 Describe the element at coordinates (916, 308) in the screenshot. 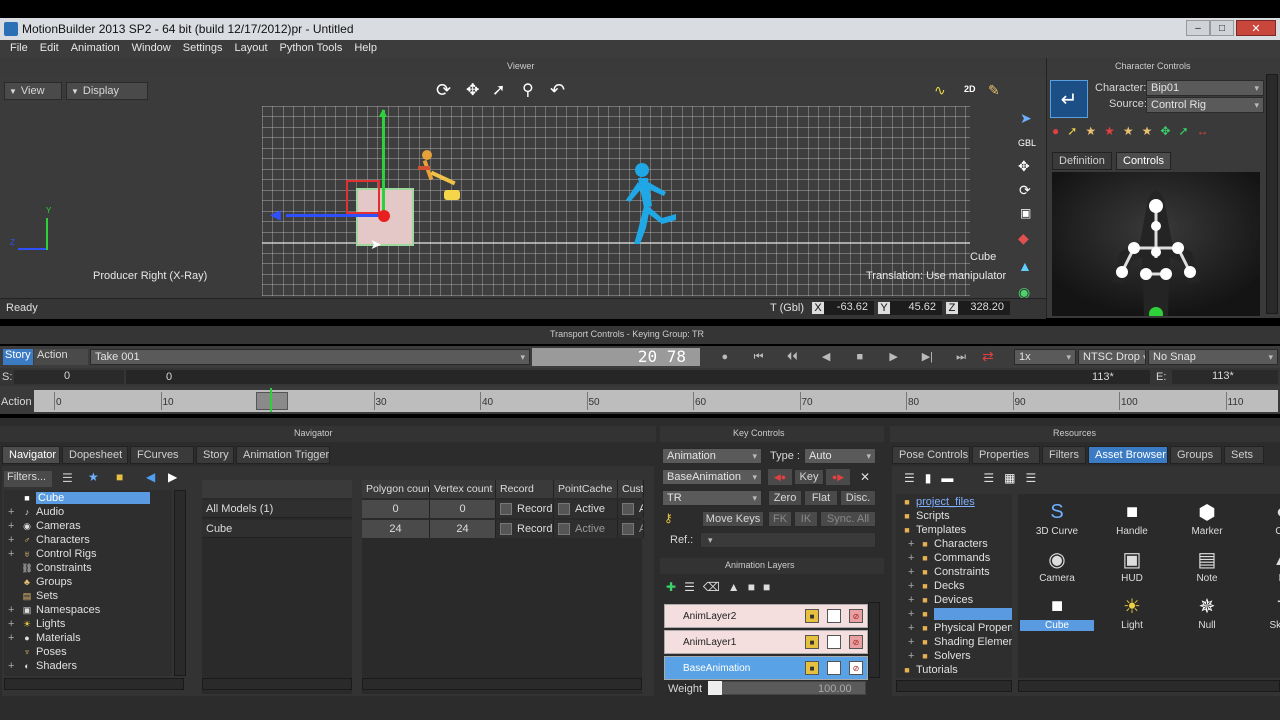

I see `coord-y-field: 45.62` at that location.